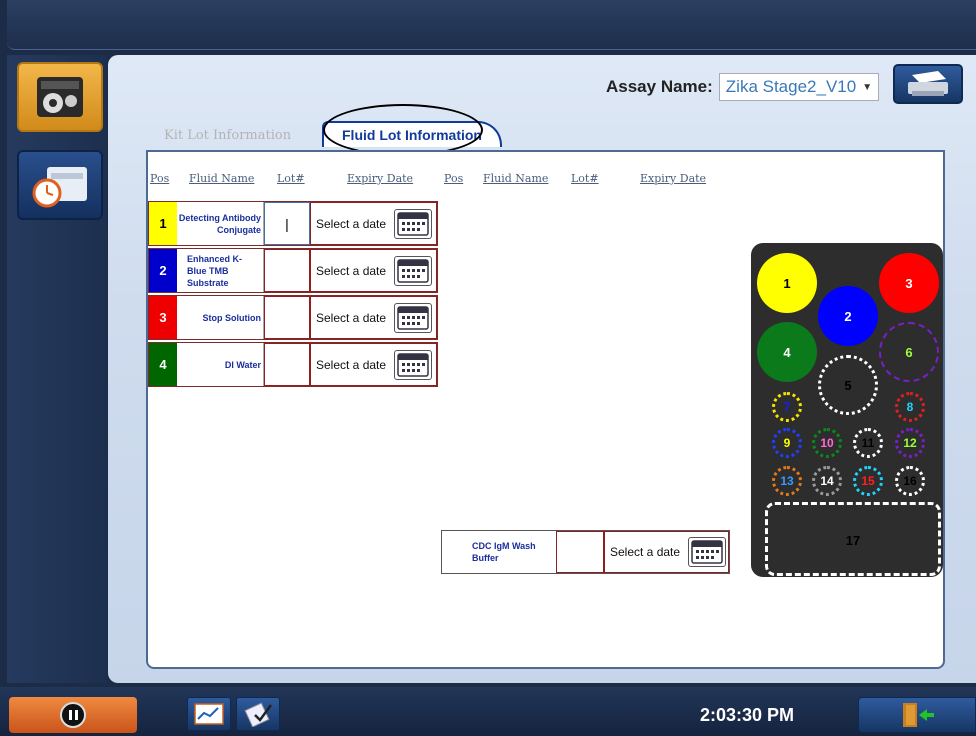  I want to click on chevron-down-icon: ▼, so click(867, 87).